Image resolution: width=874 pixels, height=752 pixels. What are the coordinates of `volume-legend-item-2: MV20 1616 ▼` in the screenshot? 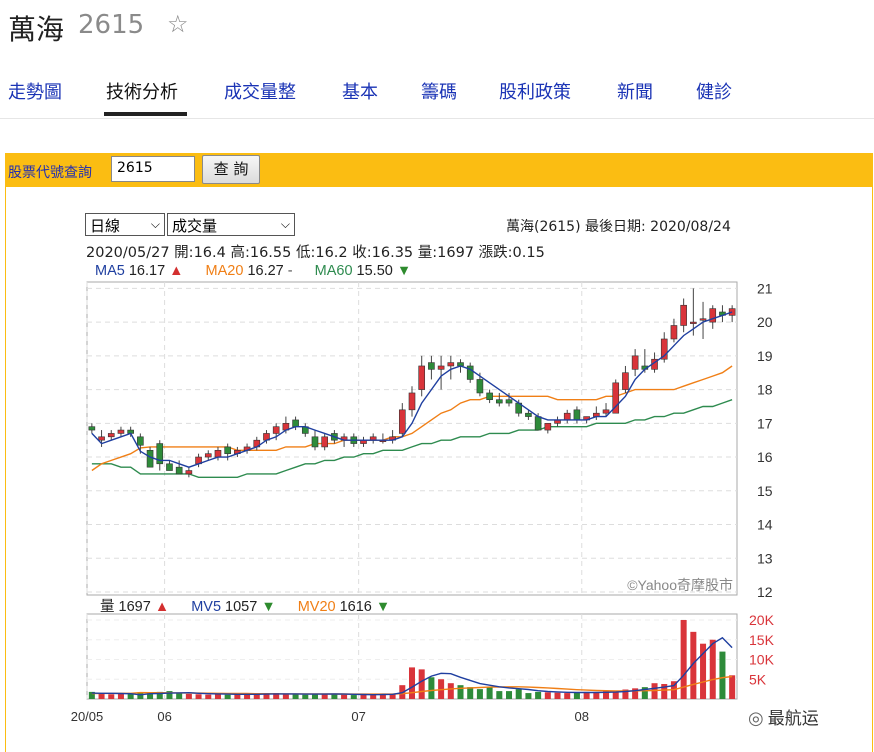 It's located at (344, 607).